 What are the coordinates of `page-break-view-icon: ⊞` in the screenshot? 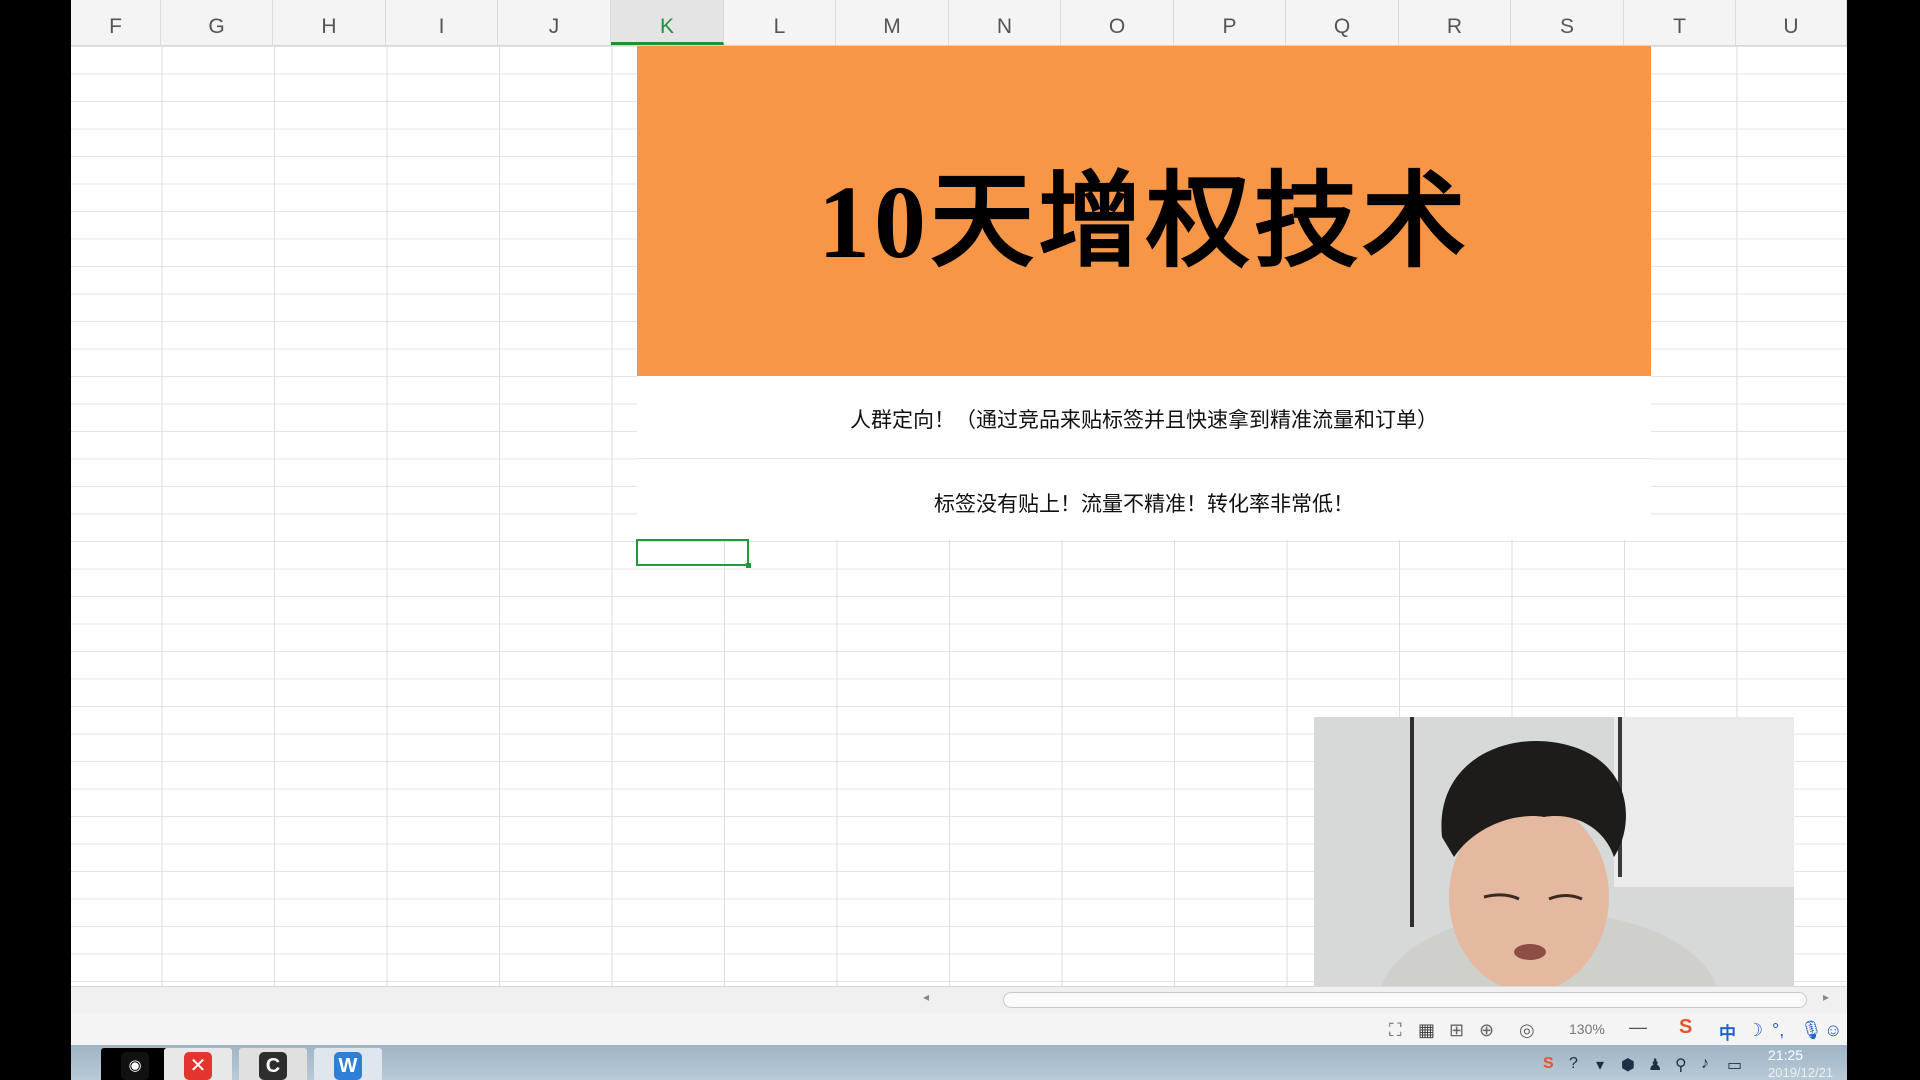 It's located at (1456, 1030).